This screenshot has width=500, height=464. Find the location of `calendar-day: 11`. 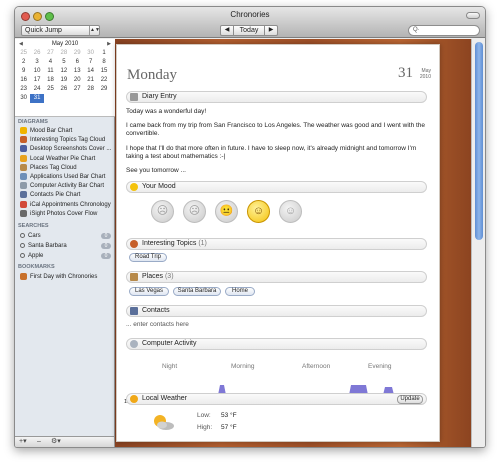

calendar-day: 11 is located at coordinates (50, 71).